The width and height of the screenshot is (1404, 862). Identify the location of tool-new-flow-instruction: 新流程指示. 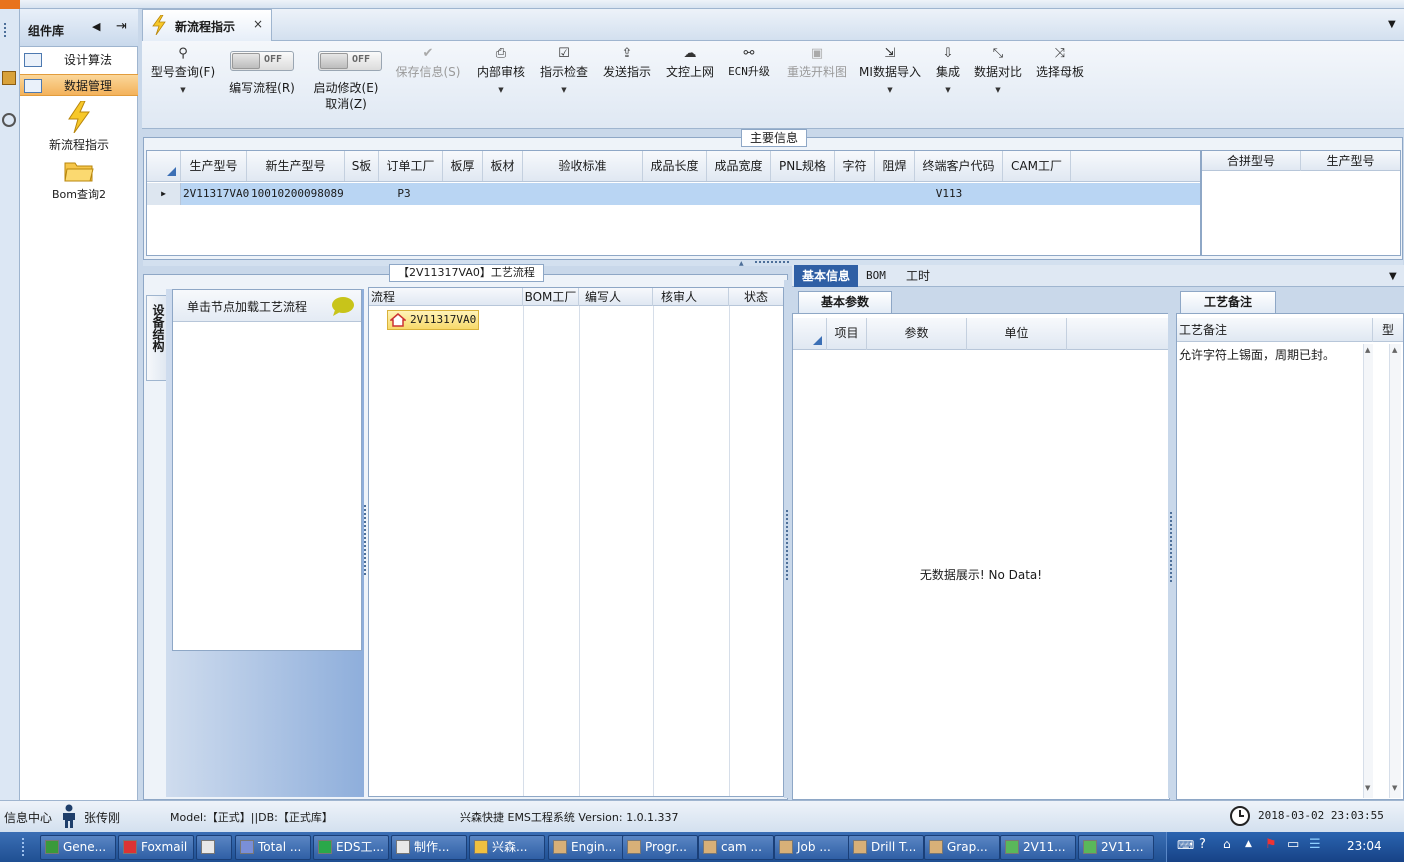
(79, 126).